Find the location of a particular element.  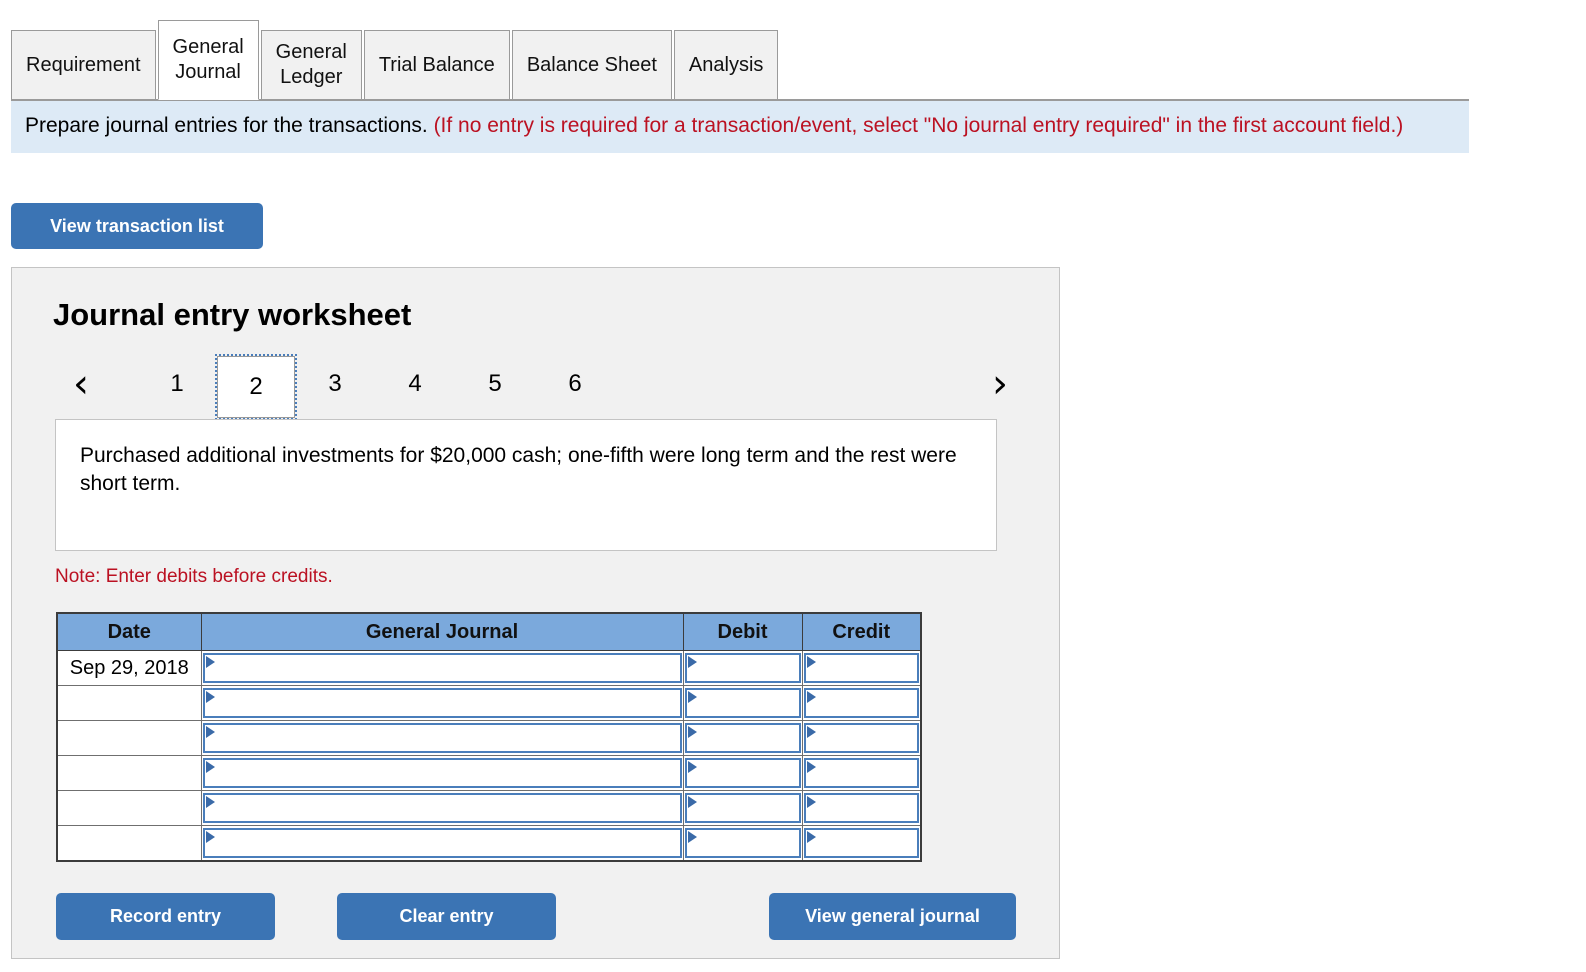

view-general-journal-button: View general journal is located at coordinates (892, 916).